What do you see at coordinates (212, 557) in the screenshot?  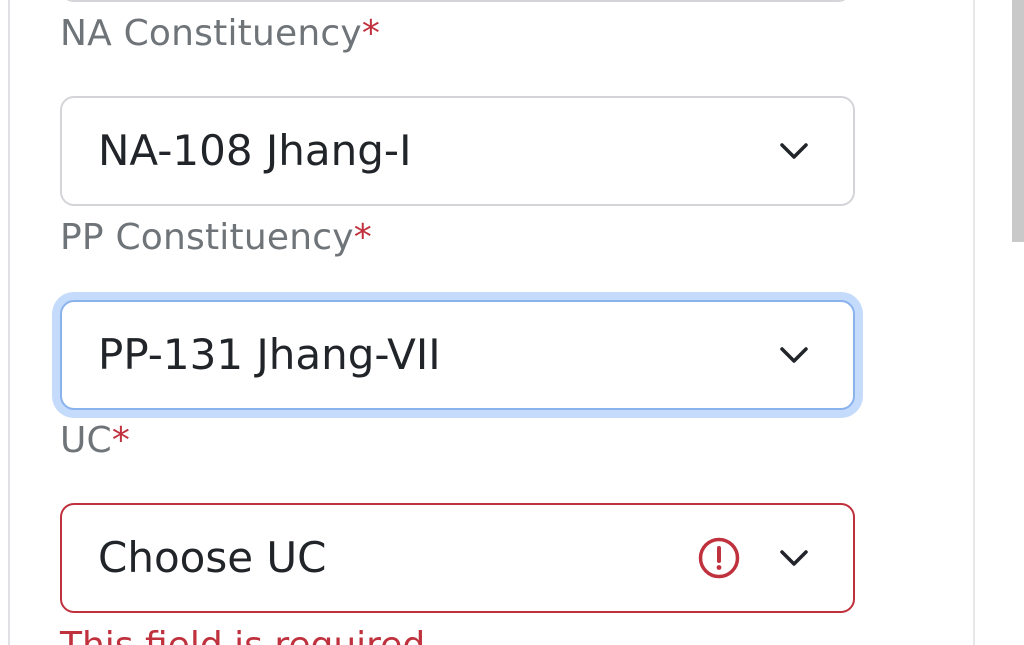 I see `uc-value: Choose UC` at bounding box center [212, 557].